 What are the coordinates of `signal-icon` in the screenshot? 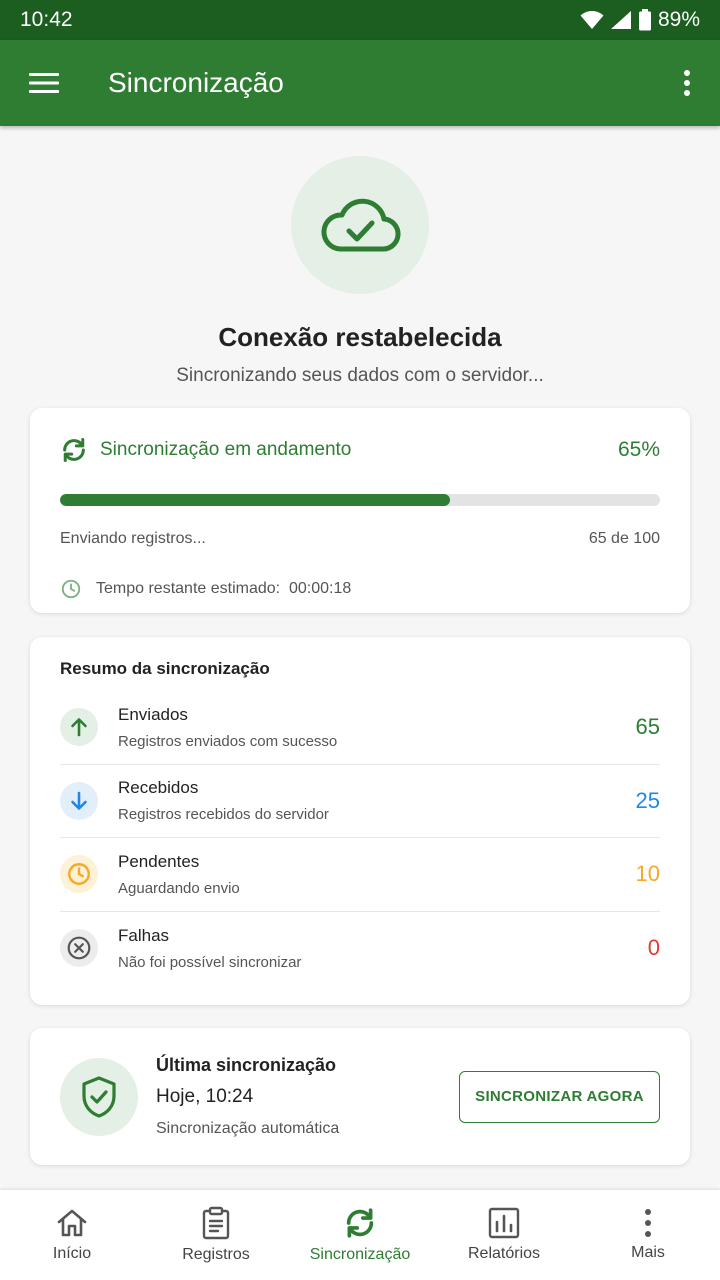 It's located at (620, 20).